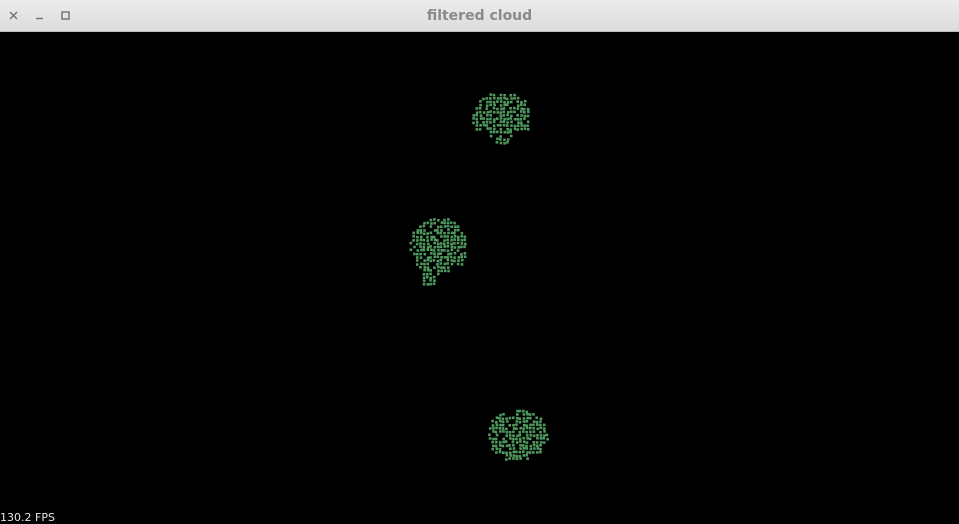  Describe the element at coordinates (438, 252) in the screenshot. I see `point-cluster-middle` at that location.